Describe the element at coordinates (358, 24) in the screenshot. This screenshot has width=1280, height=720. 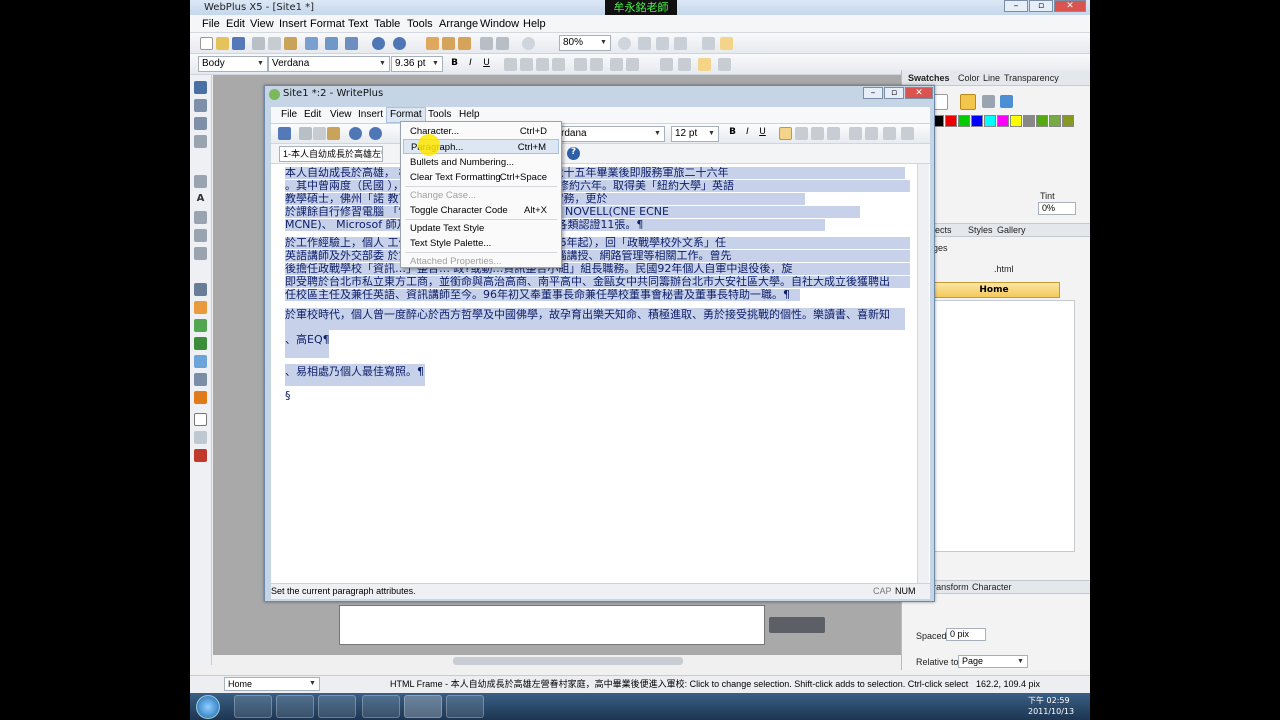
I see `menu-text: Text` at that location.